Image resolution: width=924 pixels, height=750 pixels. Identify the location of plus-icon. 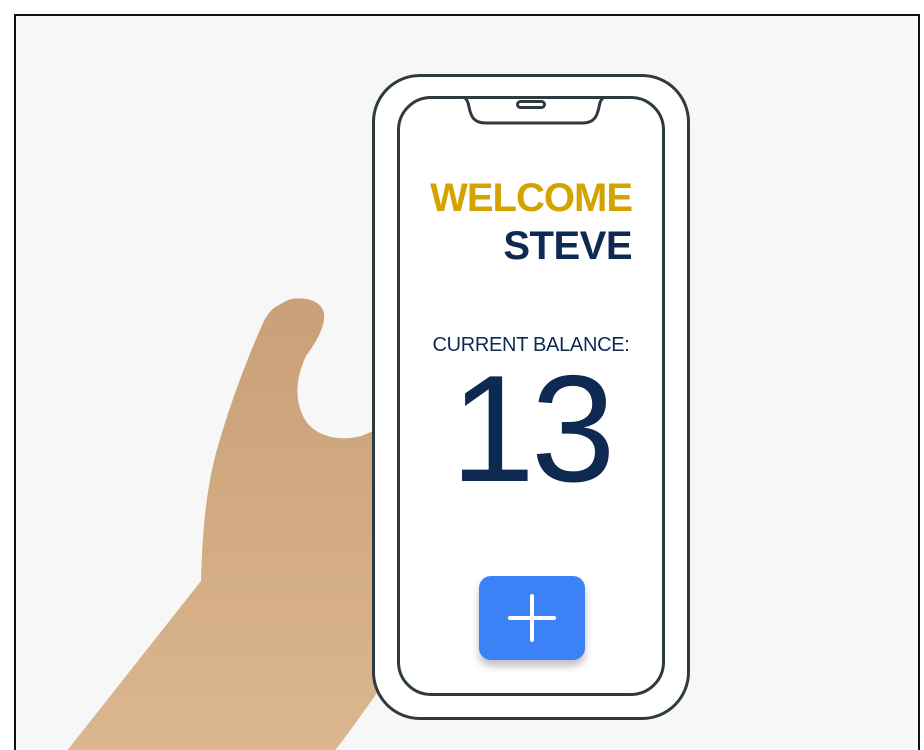
(532, 618).